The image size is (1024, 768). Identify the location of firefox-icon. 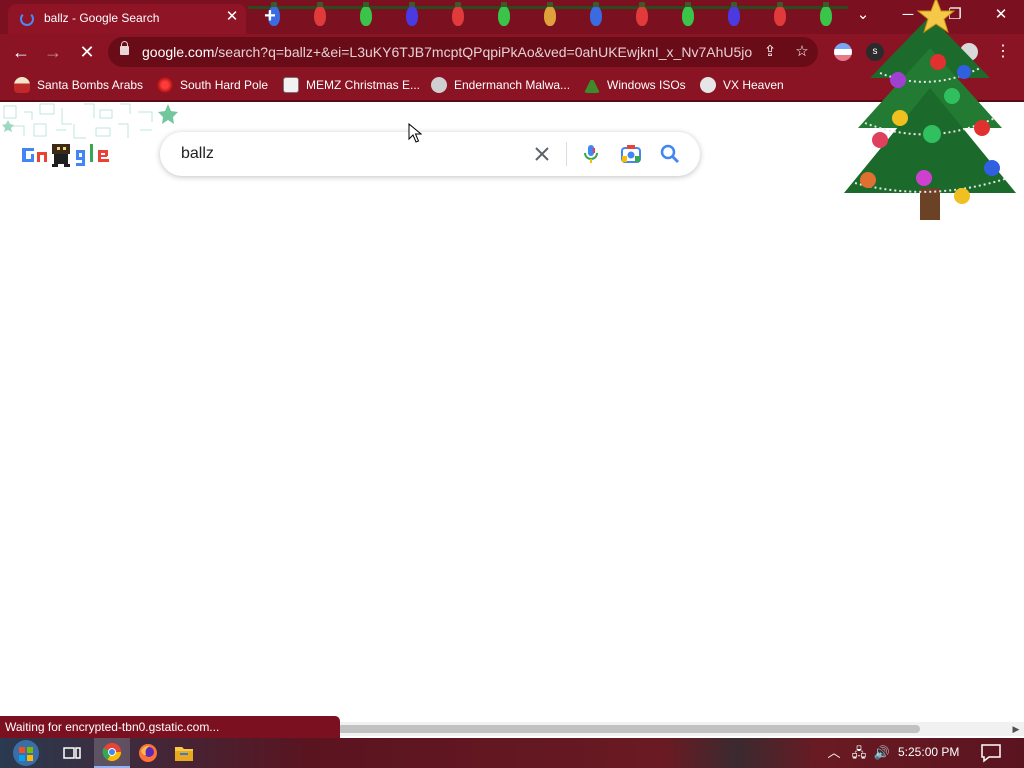
(148, 753).